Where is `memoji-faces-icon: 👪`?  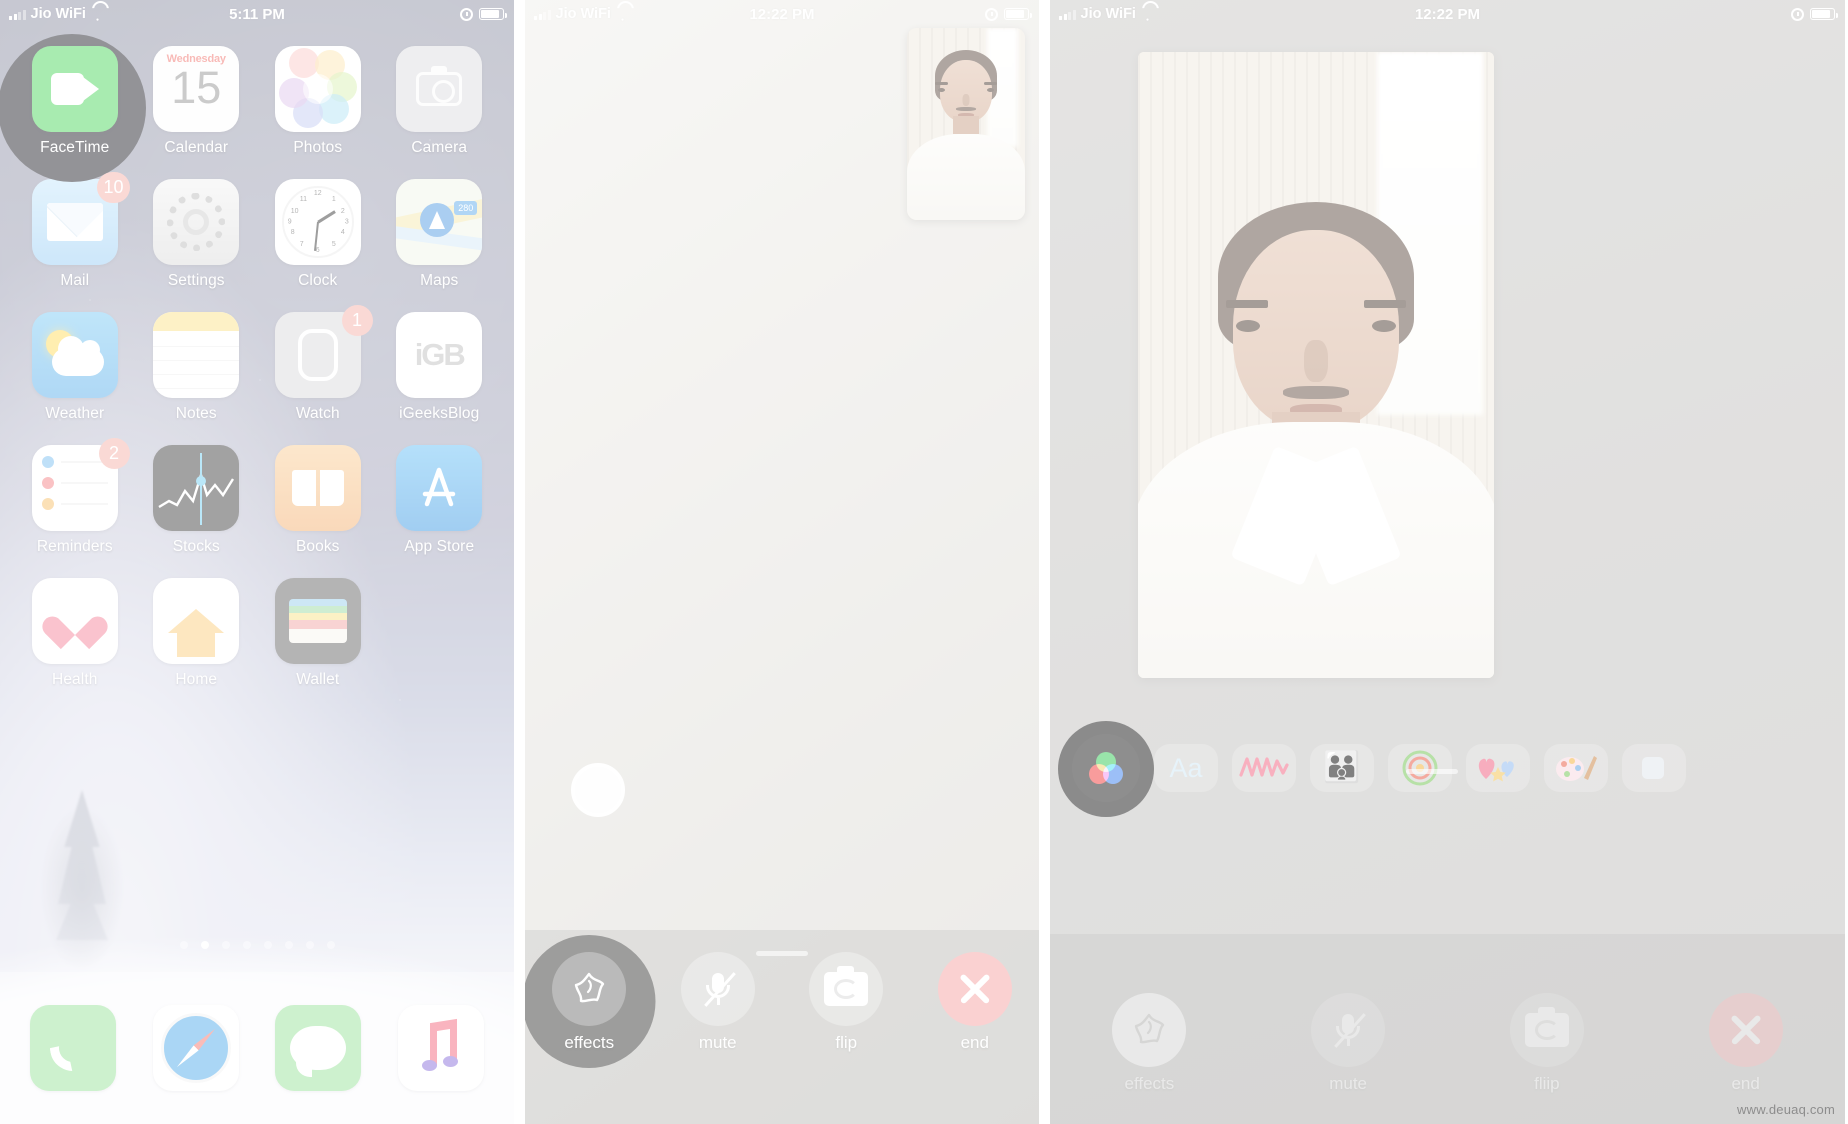
memoji-faces-icon: 👪 is located at coordinates (1342, 767).